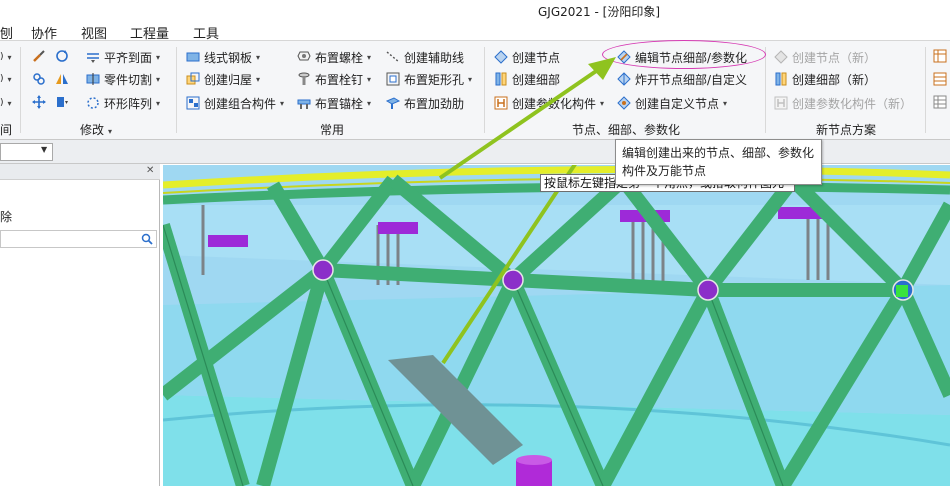  I want to click on flat-to-face-label: 平齐到面, so click(128, 57).